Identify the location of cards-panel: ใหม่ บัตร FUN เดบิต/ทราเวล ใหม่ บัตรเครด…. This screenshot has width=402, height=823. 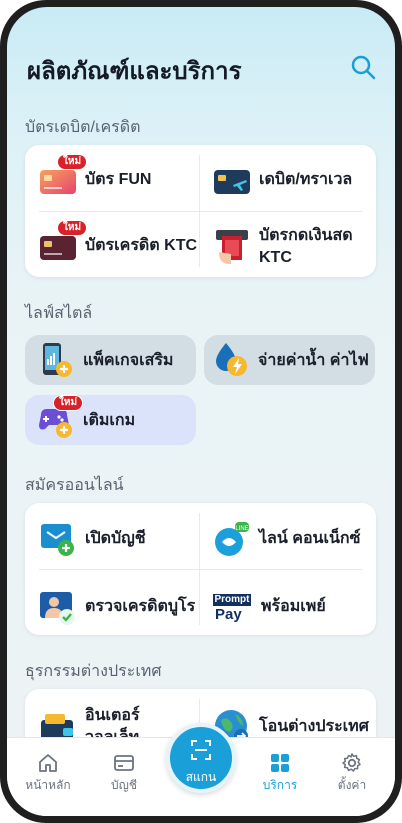
(200, 211).